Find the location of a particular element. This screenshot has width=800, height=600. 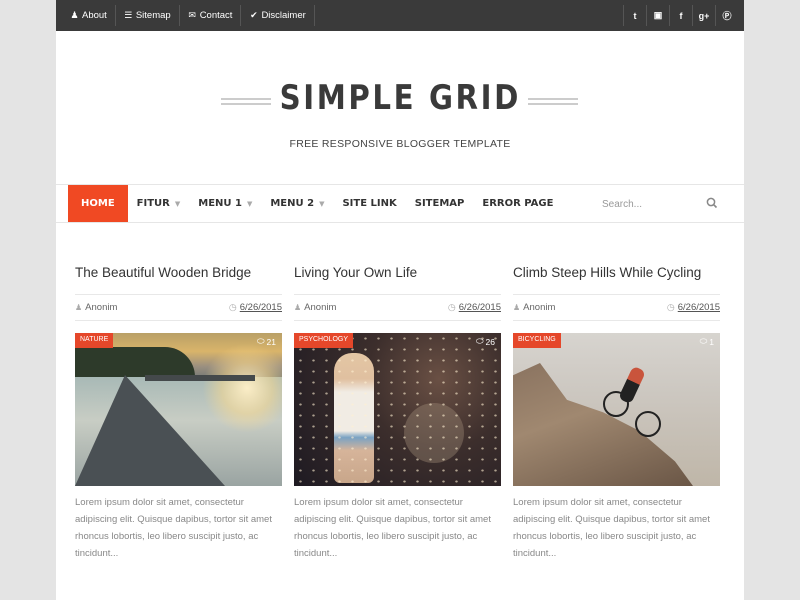

post-thumbnail: BICYCLING ⬭ 1 is located at coordinates (616, 409).